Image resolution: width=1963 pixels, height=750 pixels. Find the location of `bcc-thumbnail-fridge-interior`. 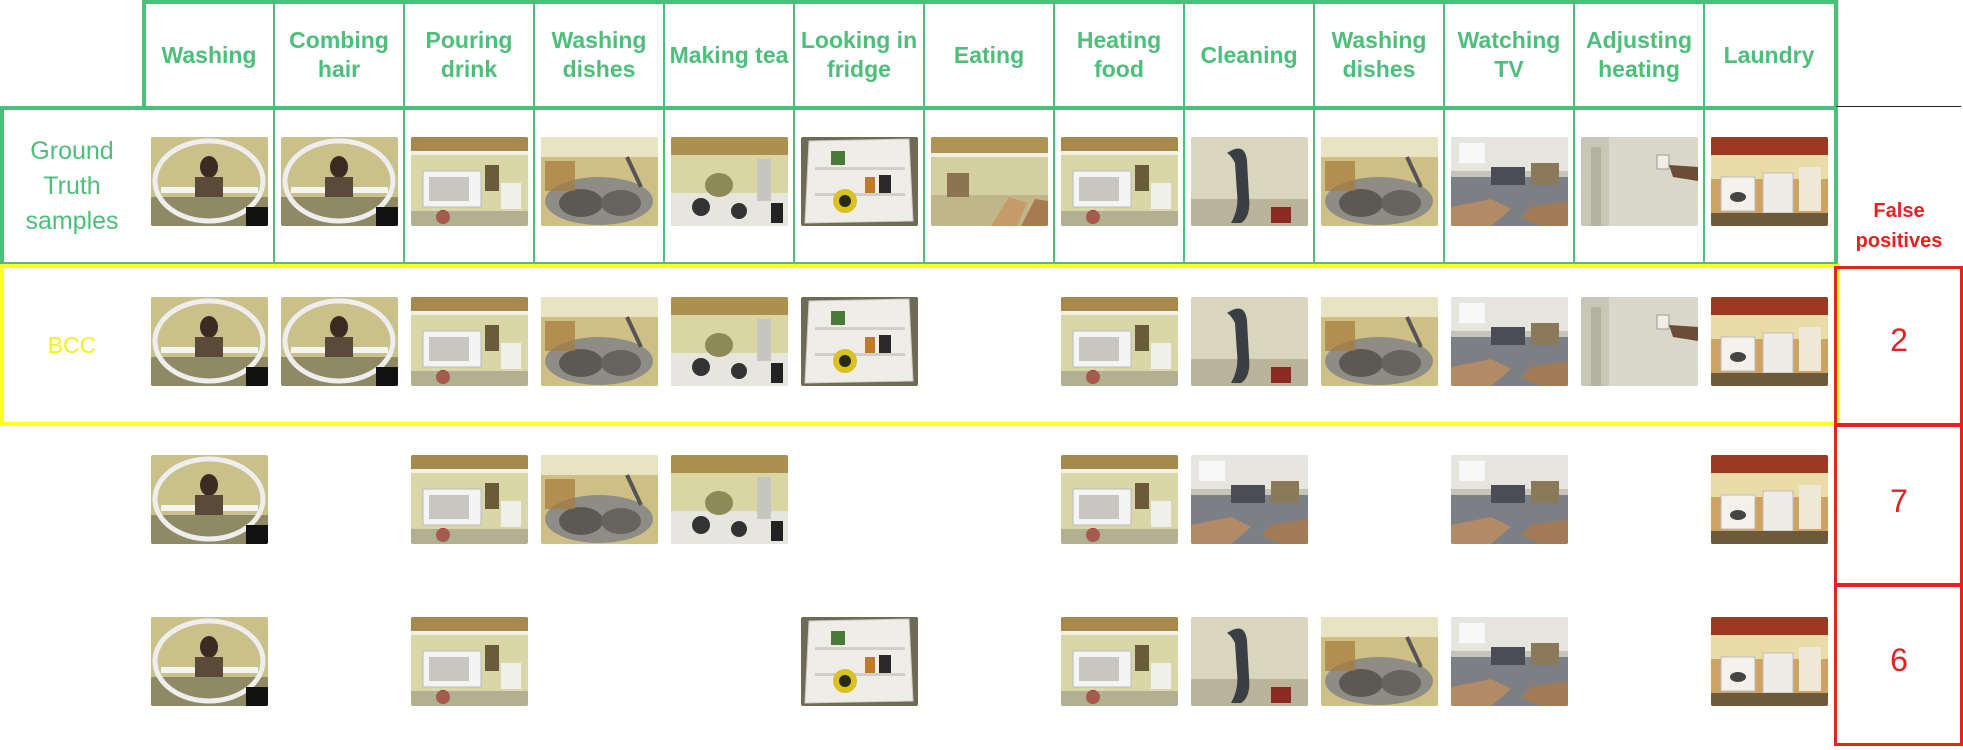

bcc-thumbnail-fridge-interior is located at coordinates (859, 341).